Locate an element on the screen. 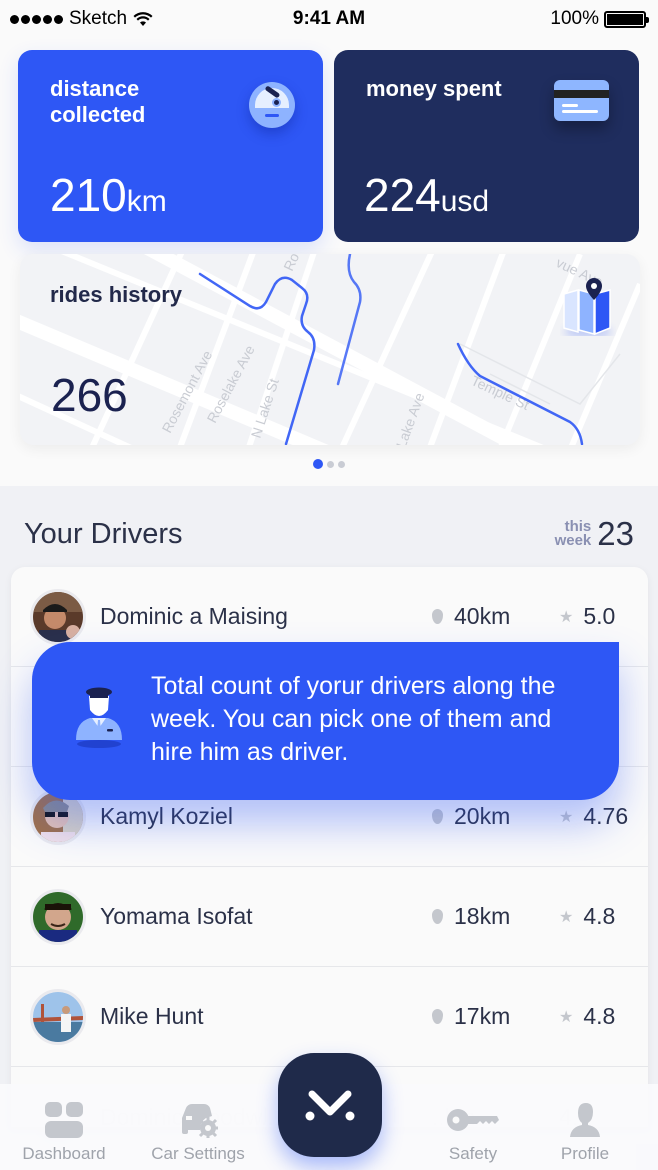 The image size is (658, 1170). nav-label: Dashboard is located at coordinates (64, 1153).